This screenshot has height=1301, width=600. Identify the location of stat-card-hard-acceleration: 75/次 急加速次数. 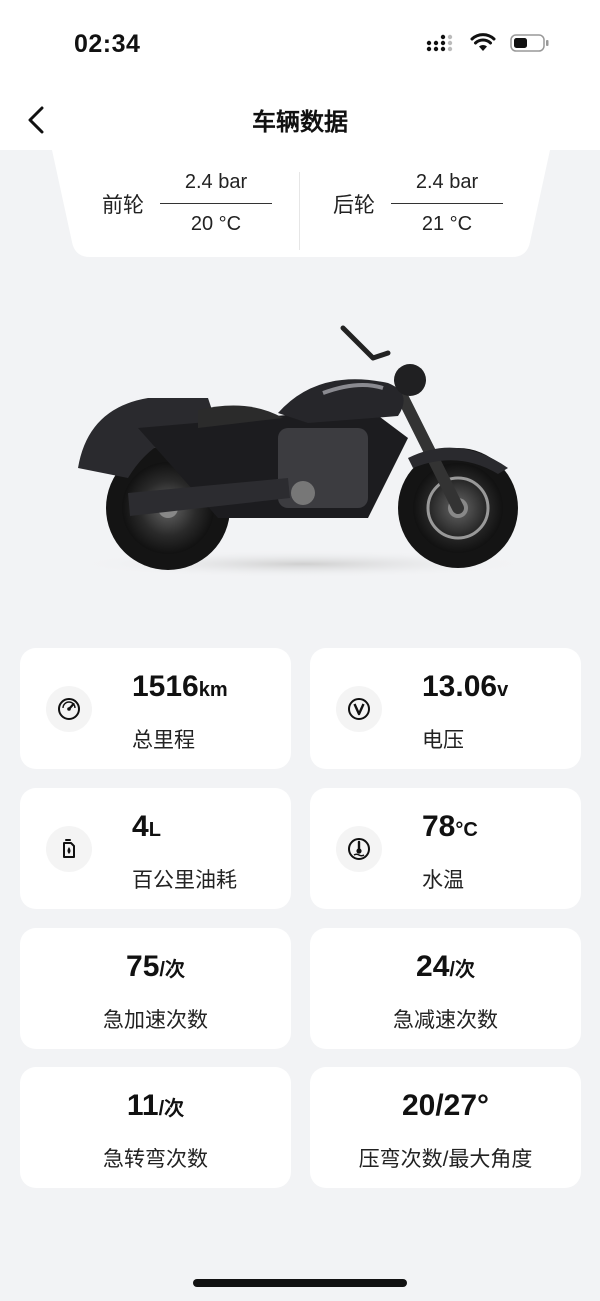
(155, 988).